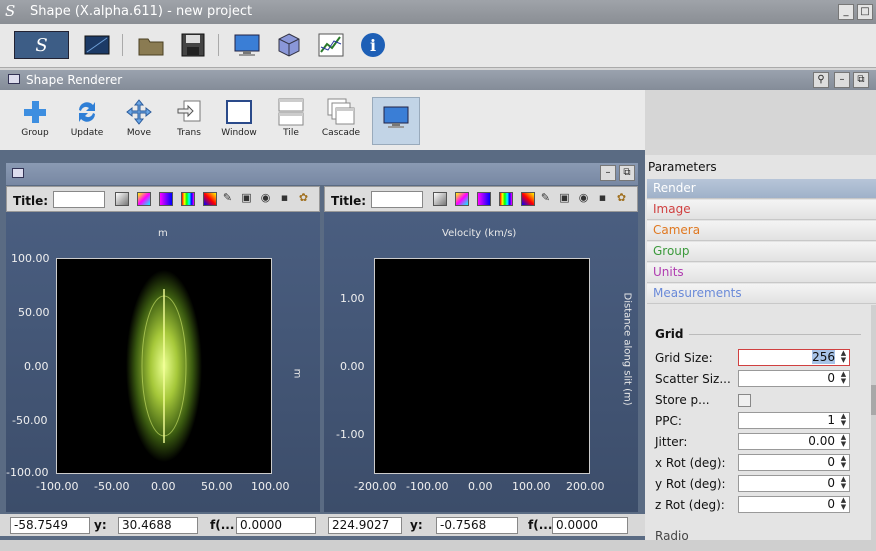 The image size is (876, 551). Describe the element at coordinates (865, 12) in the screenshot. I see `maximize-button: □` at that location.